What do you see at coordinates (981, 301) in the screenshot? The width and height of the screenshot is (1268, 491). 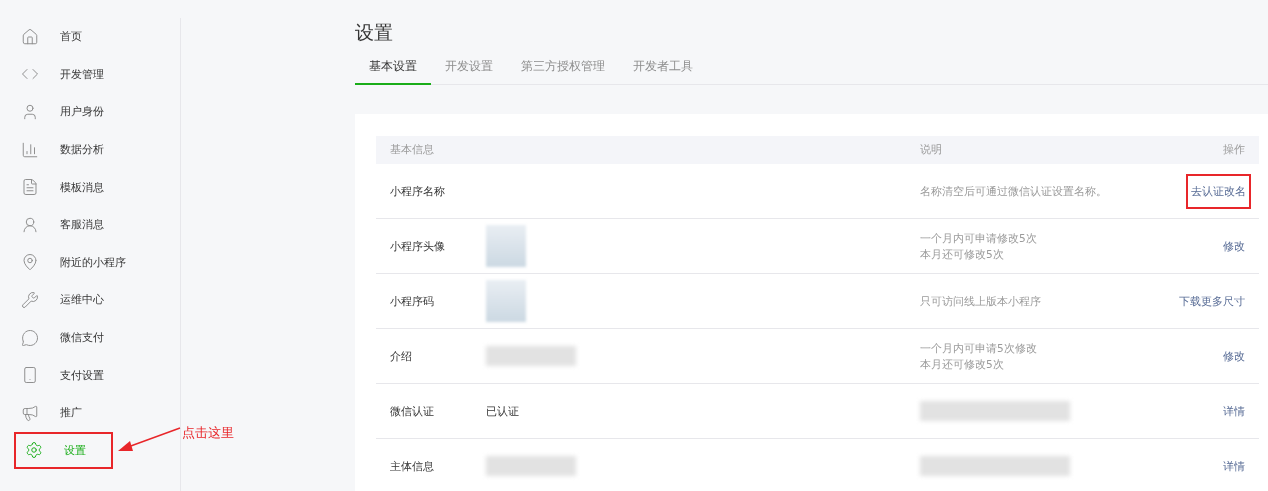 I see `description-text: 只可访问线上版本小程序` at bounding box center [981, 301].